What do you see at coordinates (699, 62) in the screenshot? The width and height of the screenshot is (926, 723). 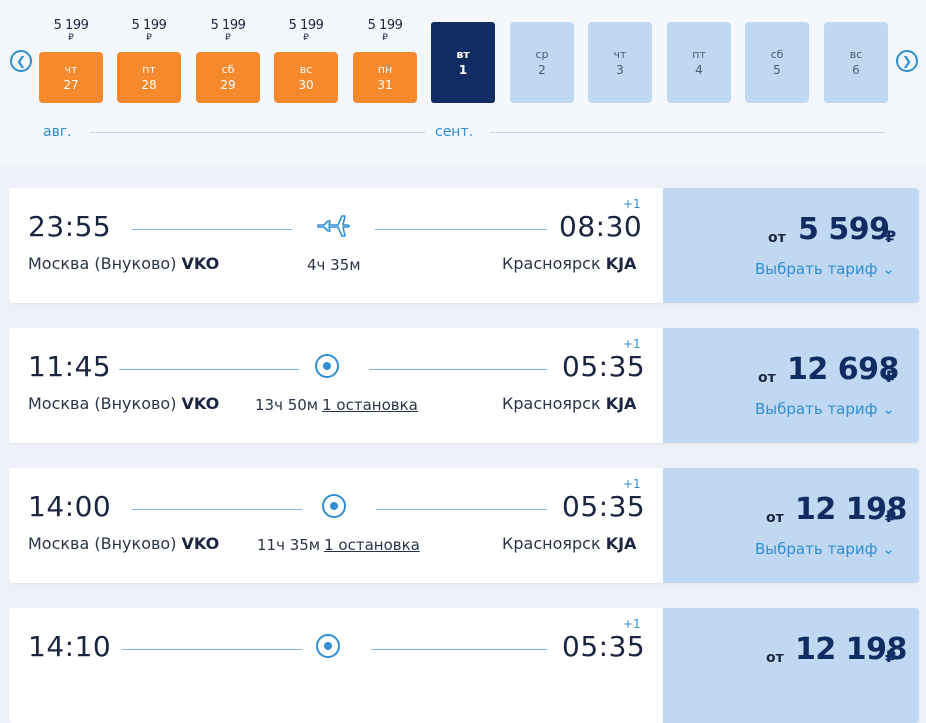 I see `date-tile: пт 4` at bounding box center [699, 62].